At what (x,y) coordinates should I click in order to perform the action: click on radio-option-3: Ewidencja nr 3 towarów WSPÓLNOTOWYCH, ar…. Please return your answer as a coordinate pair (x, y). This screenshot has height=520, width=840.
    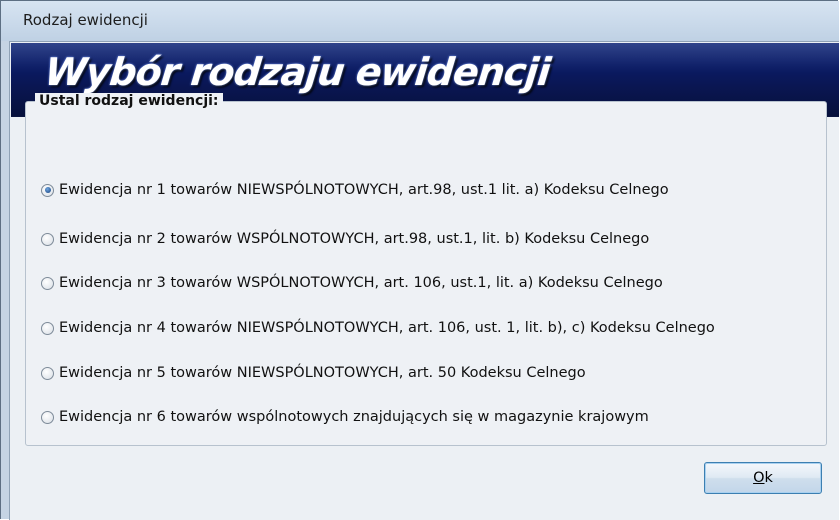
    Looking at the image, I should click on (352, 283).